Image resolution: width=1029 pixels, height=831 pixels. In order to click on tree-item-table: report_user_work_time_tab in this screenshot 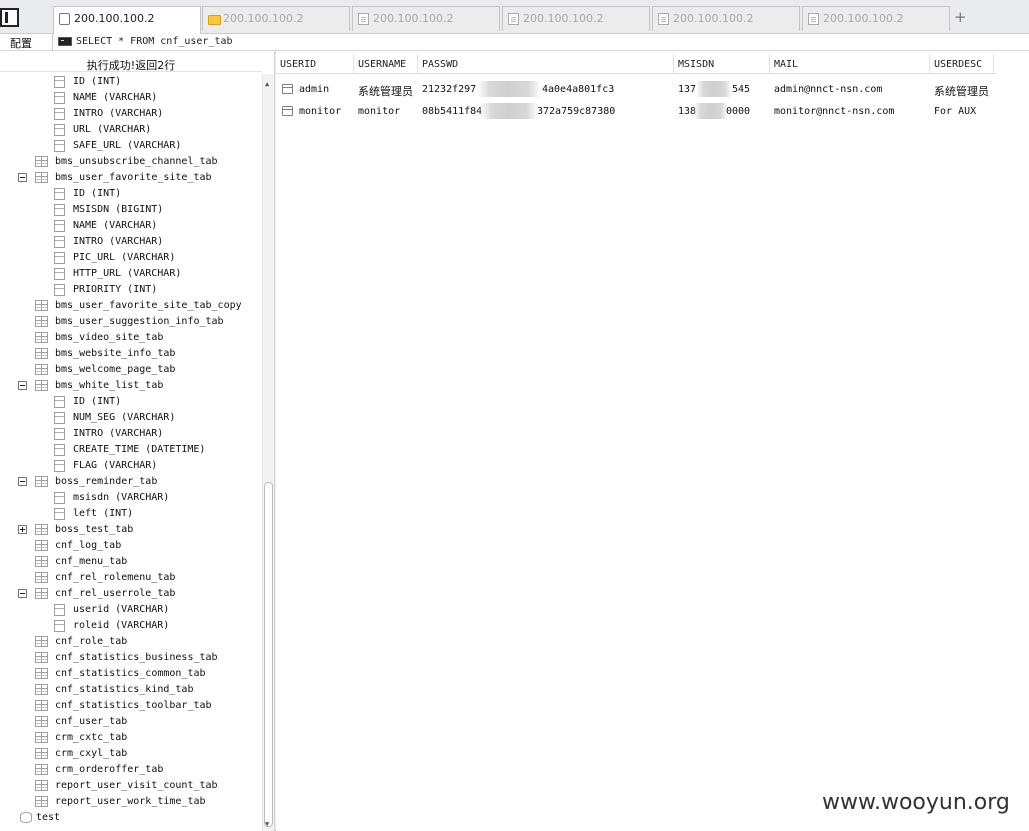, I will do `click(131, 802)`.